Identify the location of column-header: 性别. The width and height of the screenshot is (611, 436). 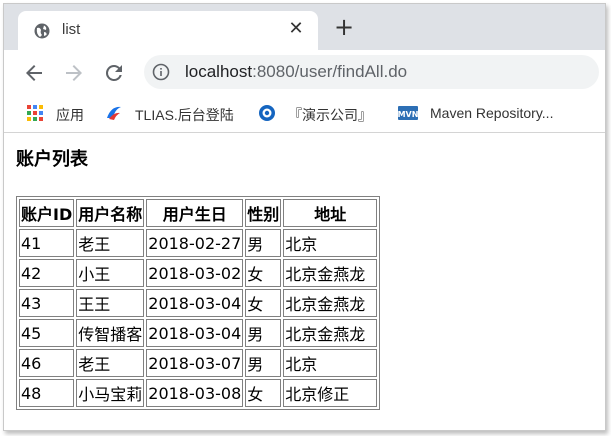
(263, 213).